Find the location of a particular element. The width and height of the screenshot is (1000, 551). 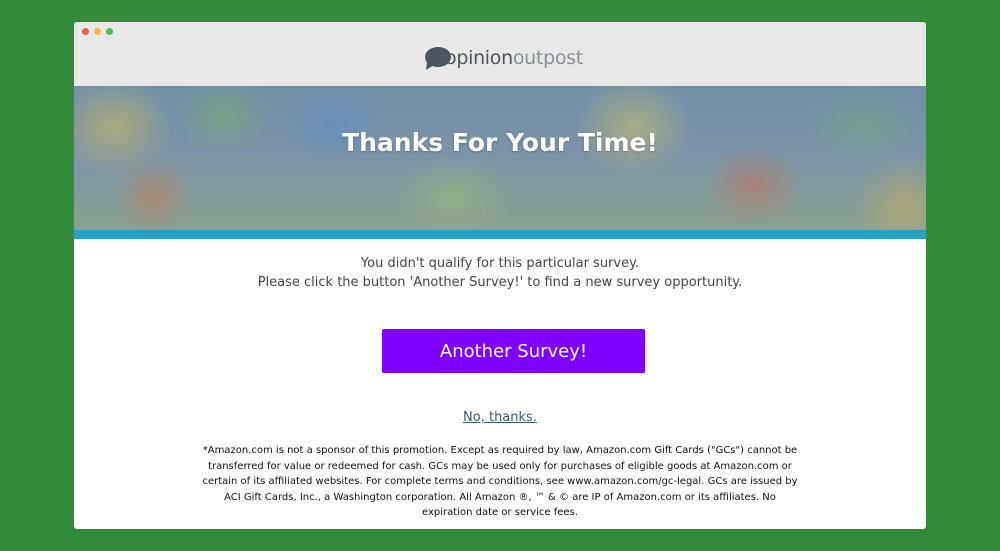

another-survey-button: Another Survey! is located at coordinates (513, 351).